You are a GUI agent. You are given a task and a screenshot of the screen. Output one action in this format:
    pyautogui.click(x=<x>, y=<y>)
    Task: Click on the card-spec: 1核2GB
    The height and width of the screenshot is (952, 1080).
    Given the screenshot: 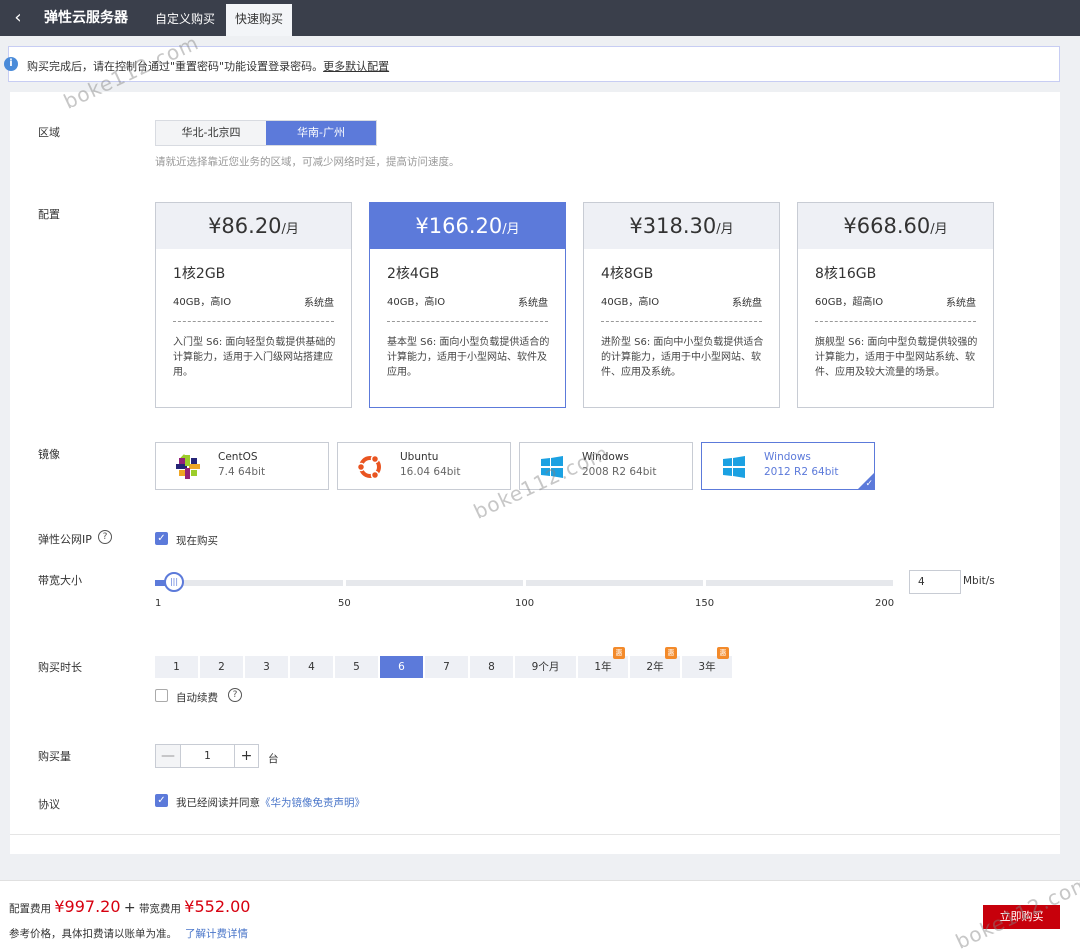 What is the action you would take?
    pyautogui.click(x=199, y=274)
    